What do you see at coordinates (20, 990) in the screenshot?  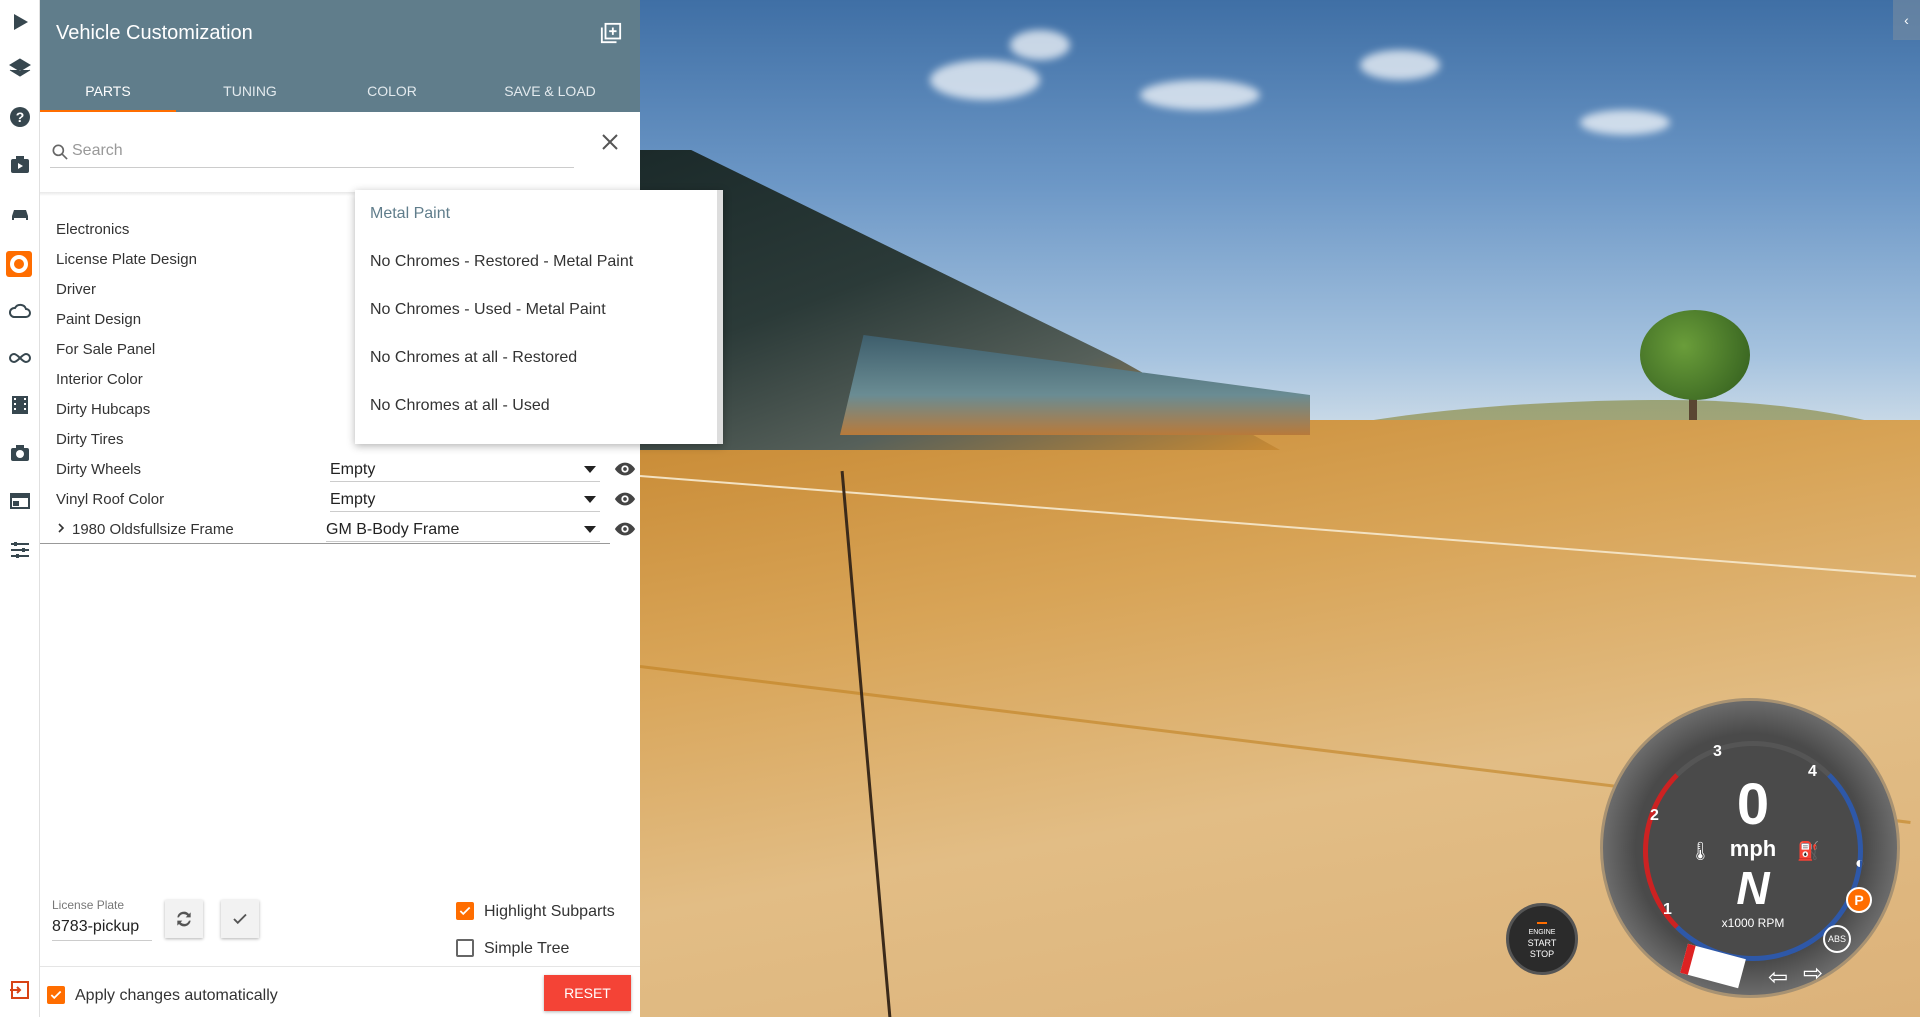 I see `exit-icon` at bounding box center [20, 990].